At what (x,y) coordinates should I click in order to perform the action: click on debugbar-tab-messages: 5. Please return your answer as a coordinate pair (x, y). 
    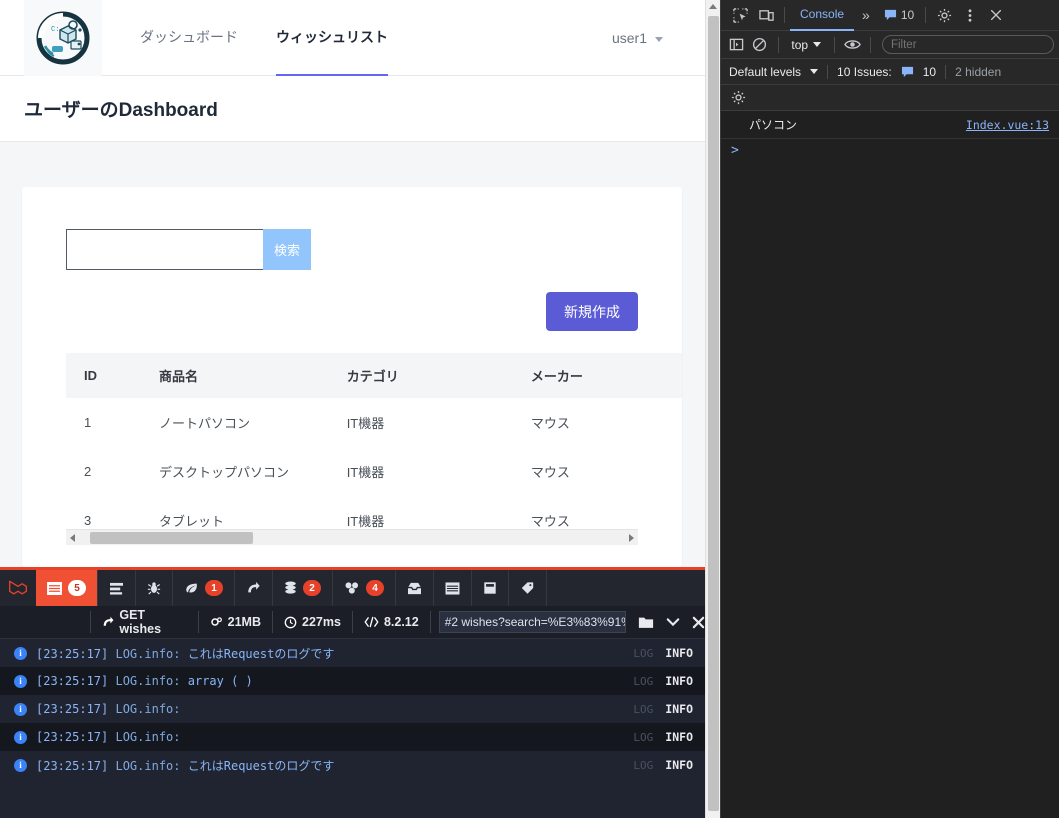
    Looking at the image, I should click on (67, 588).